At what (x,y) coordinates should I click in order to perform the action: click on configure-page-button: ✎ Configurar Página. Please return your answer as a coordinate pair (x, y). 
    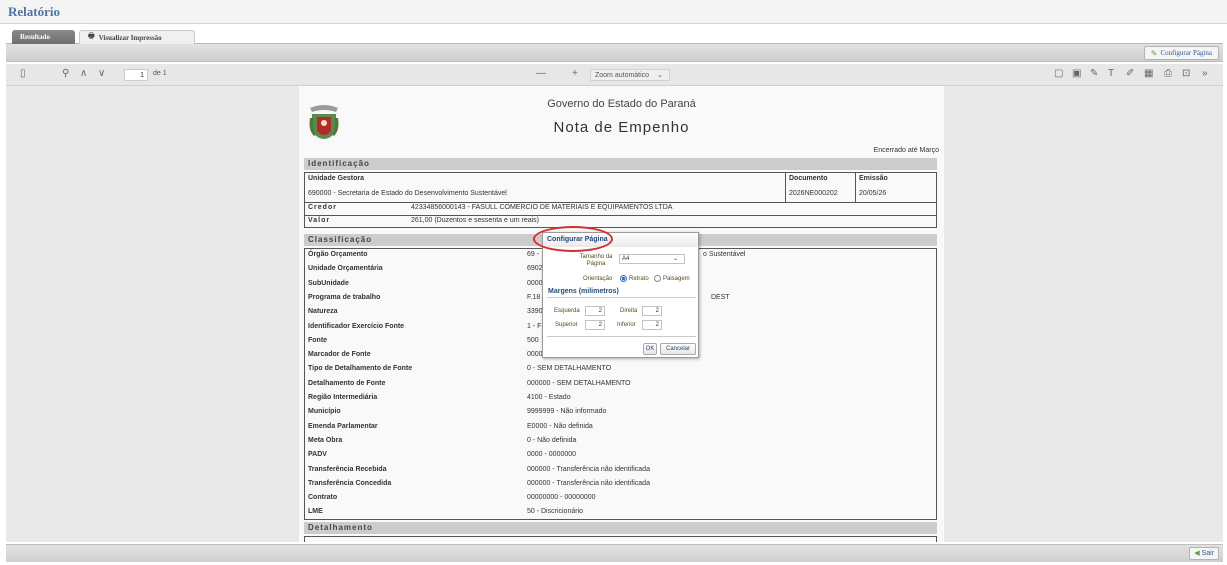
    Looking at the image, I should click on (1181, 53).